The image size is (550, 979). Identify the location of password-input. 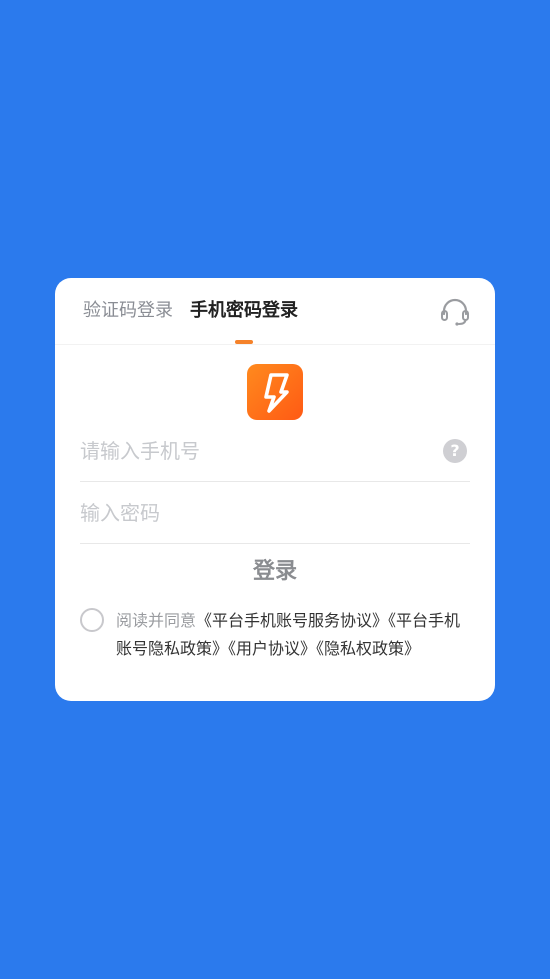
(255, 513).